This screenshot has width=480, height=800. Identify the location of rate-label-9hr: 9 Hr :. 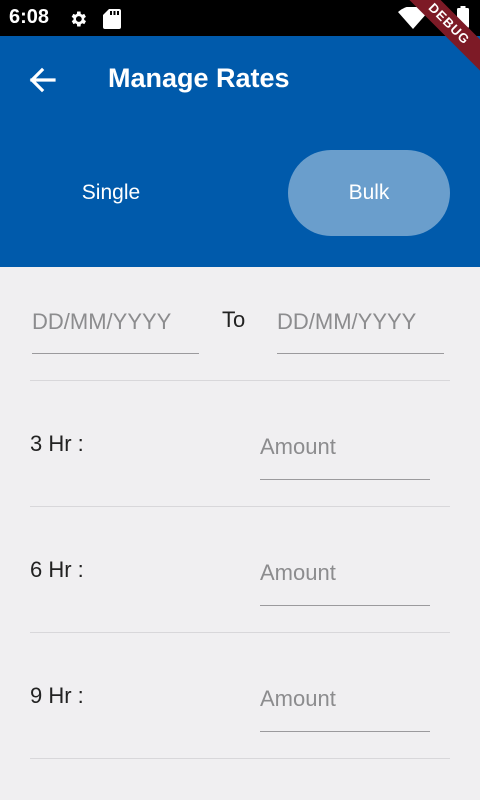
(57, 695).